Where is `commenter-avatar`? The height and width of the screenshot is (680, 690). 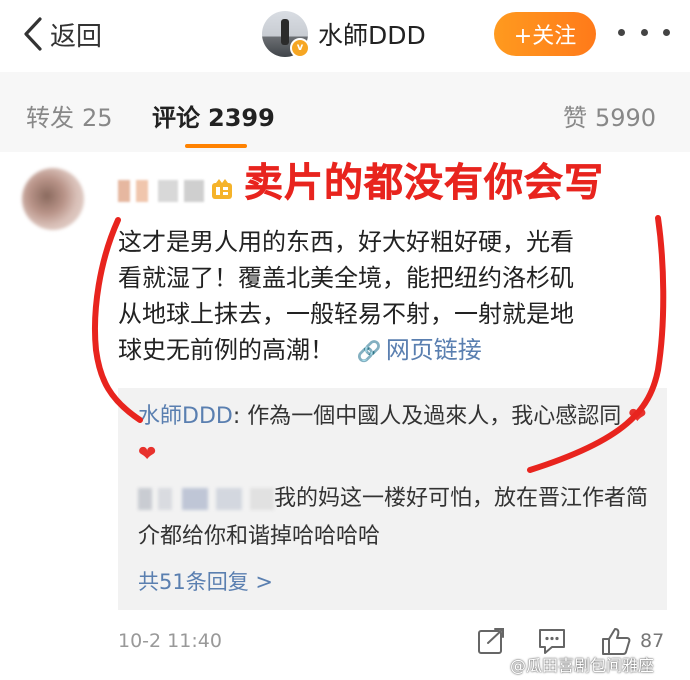
commenter-avatar is located at coordinates (53, 199).